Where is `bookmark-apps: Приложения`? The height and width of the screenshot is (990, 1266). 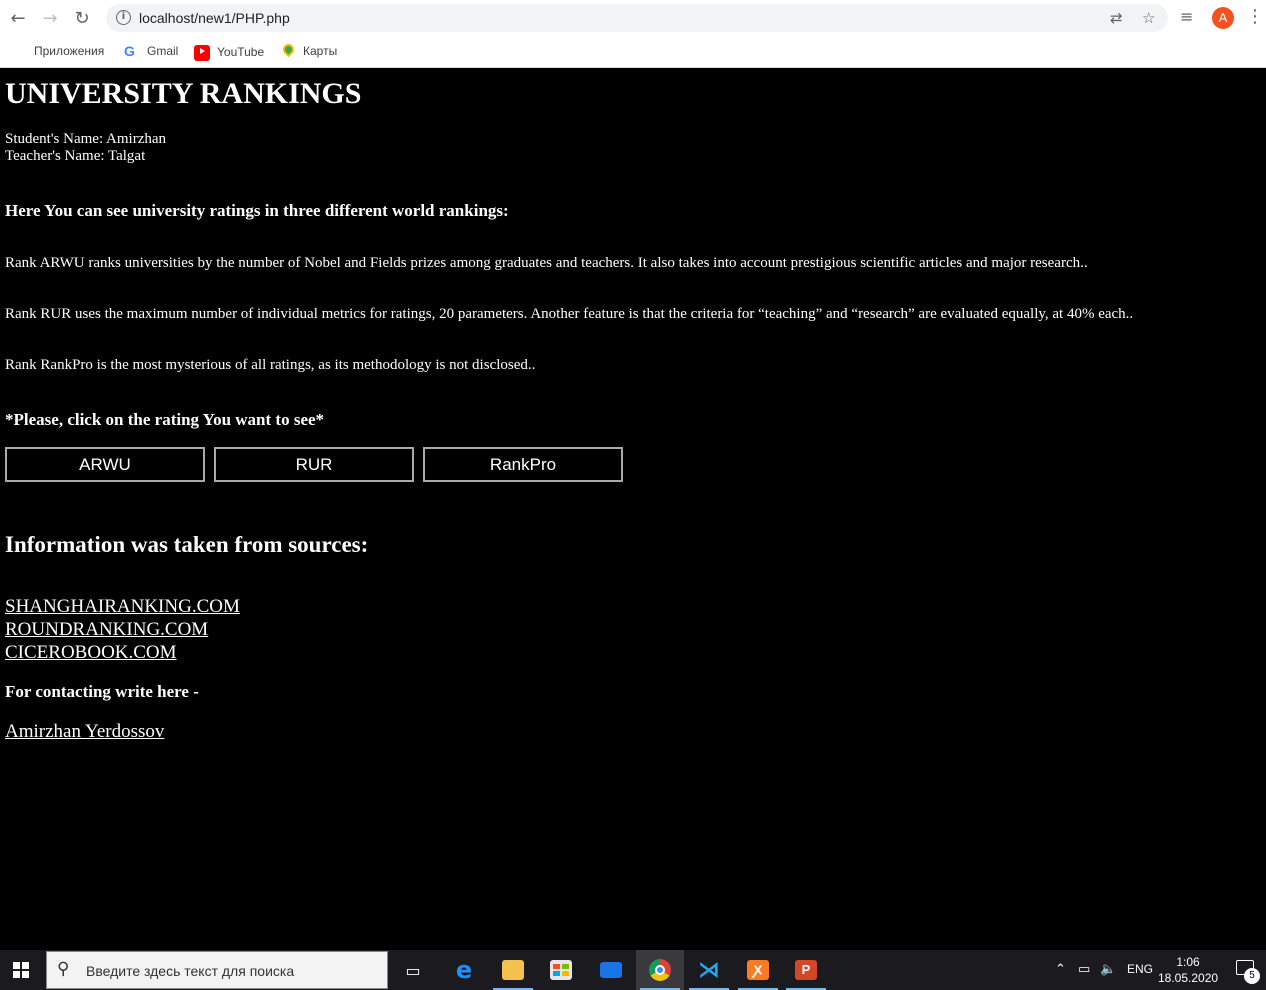
bookmark-apps: Приложения is located at coordinates (57, 51).